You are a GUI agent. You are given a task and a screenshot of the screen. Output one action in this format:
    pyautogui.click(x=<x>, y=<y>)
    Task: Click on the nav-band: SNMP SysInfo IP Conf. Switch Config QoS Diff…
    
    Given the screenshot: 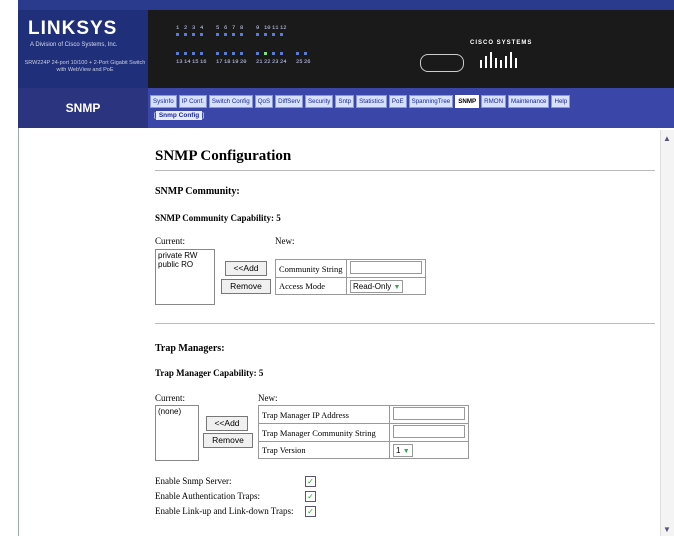 What is the action you would take?
    pyautogui.click(x=346, y=108)
    